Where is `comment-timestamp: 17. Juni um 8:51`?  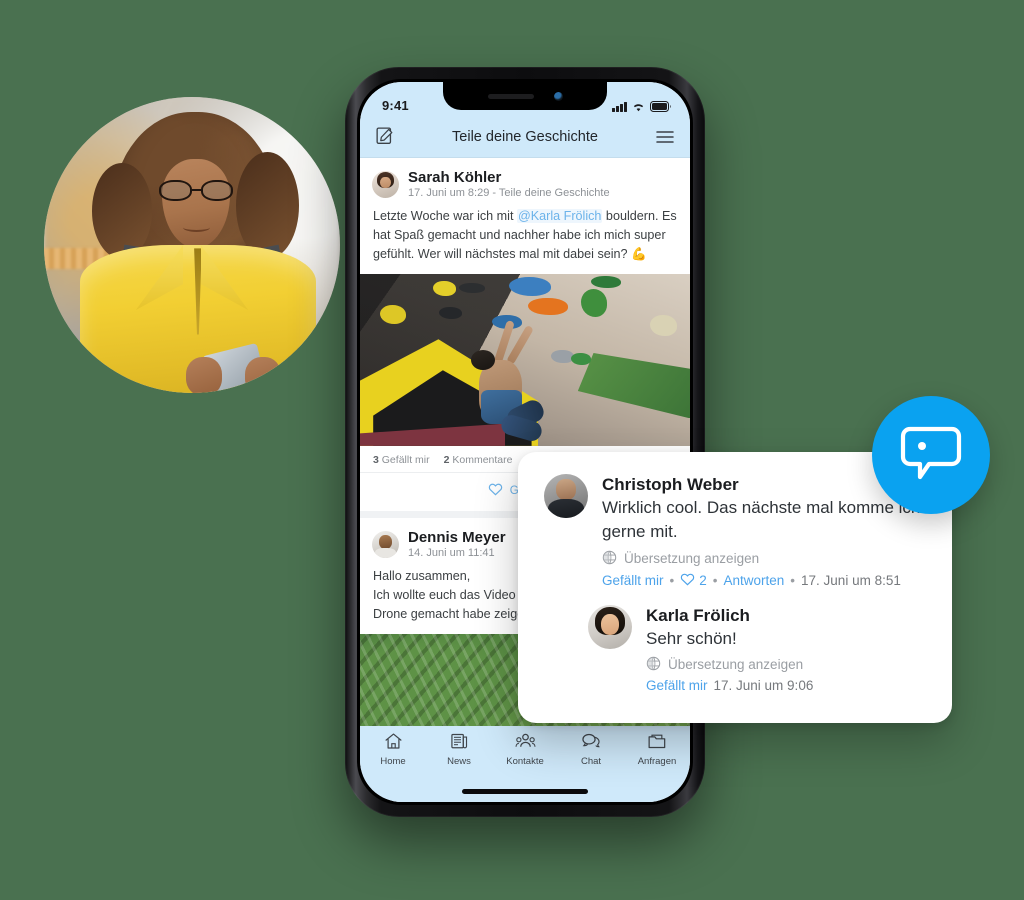
comment-timestamp: 17. Juni um 8:51 is located at coordinates (851, 580).